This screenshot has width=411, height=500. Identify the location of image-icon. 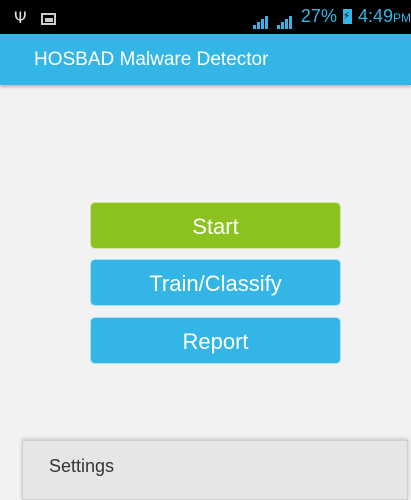
(49, 19).